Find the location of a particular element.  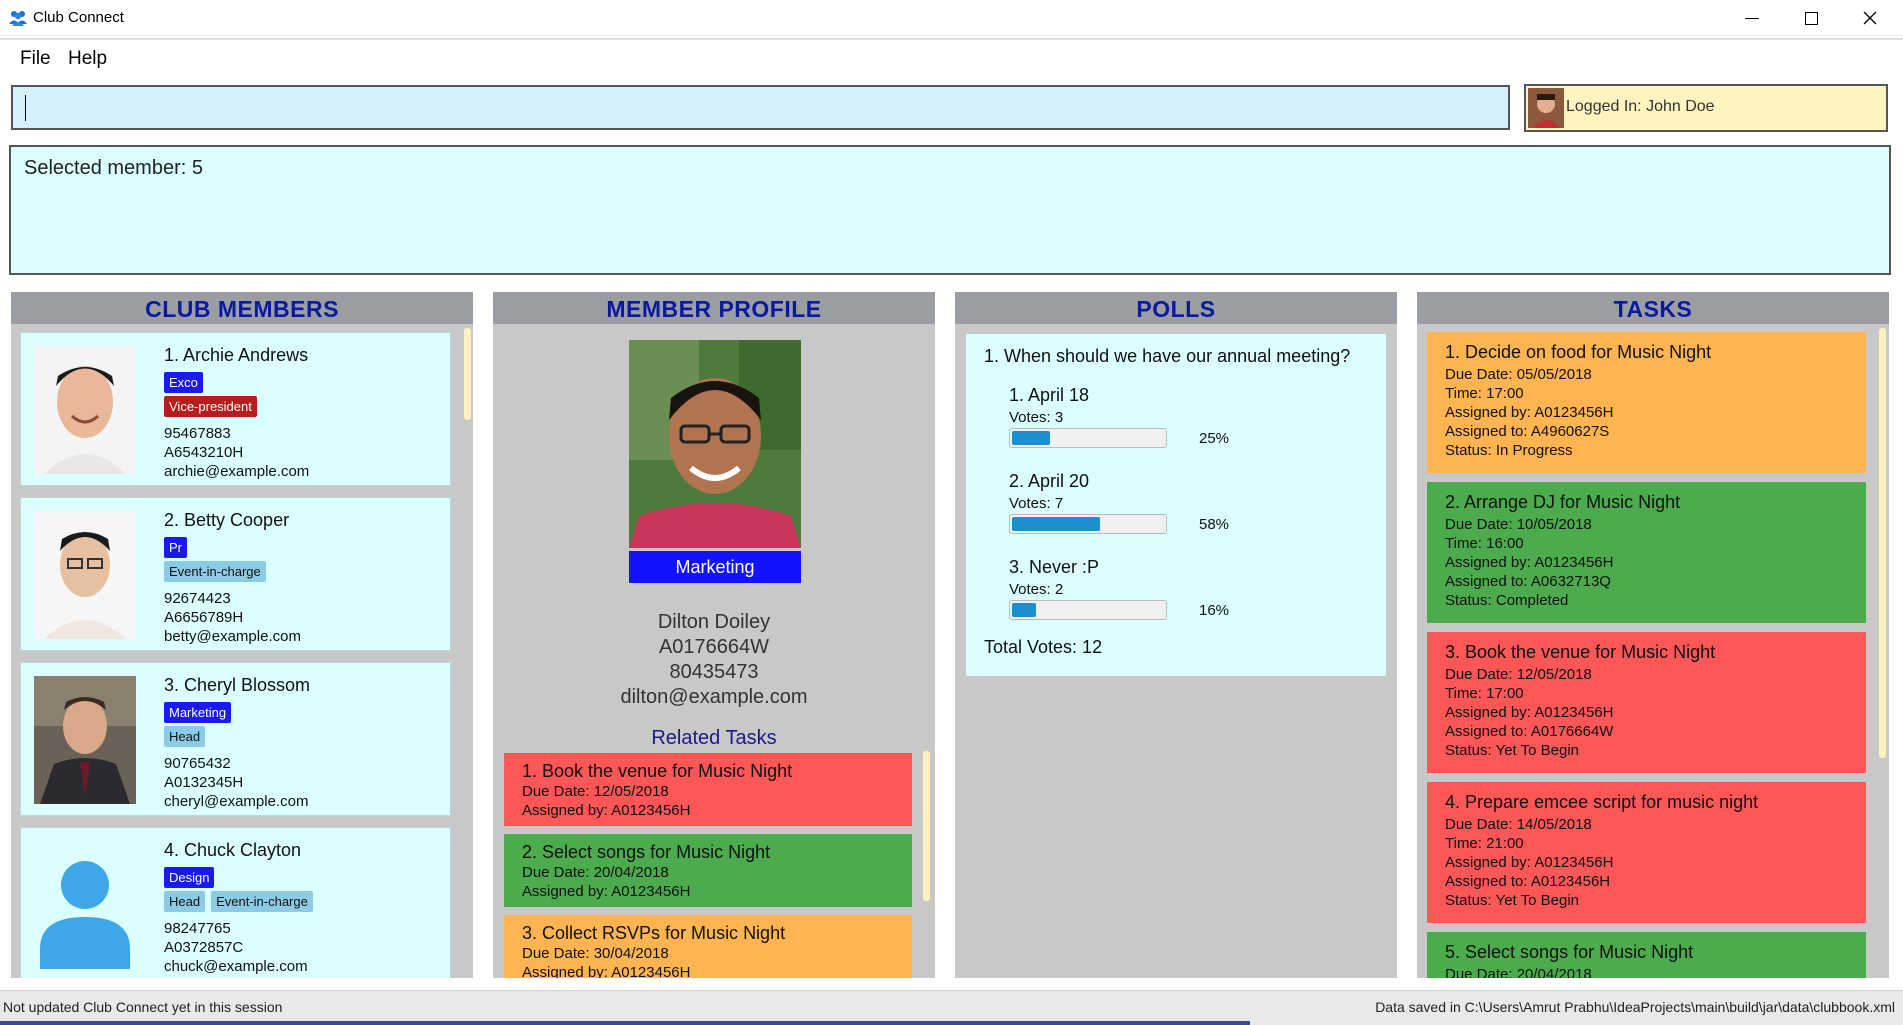

tag-badge: Pr is located at coordinates (175, 547).